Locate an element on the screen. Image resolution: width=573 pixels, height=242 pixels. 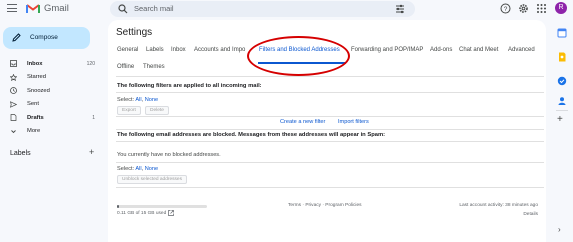
footer-policy-links: Terms · Privacy · Program Policies is located at coordinates (325, 205).